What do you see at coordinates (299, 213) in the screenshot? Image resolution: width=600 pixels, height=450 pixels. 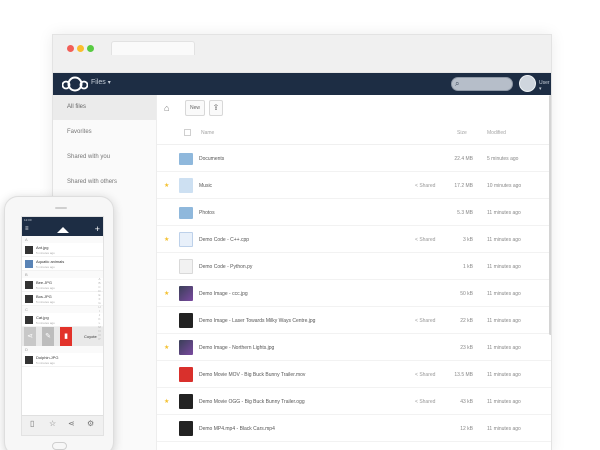 I see `file-name: Photos` at bounding box center [299, 213].